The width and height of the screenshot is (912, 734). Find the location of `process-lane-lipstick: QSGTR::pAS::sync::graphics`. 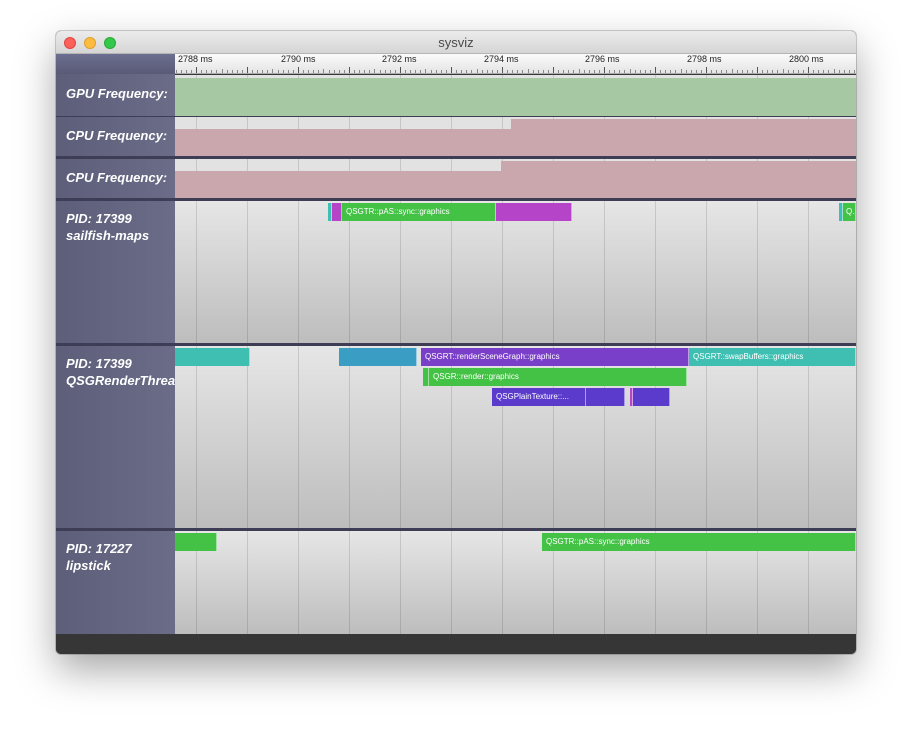

process-lane-lipstick: QSGTR::pAS::sync::graphics is located at coordinates (515, 582).